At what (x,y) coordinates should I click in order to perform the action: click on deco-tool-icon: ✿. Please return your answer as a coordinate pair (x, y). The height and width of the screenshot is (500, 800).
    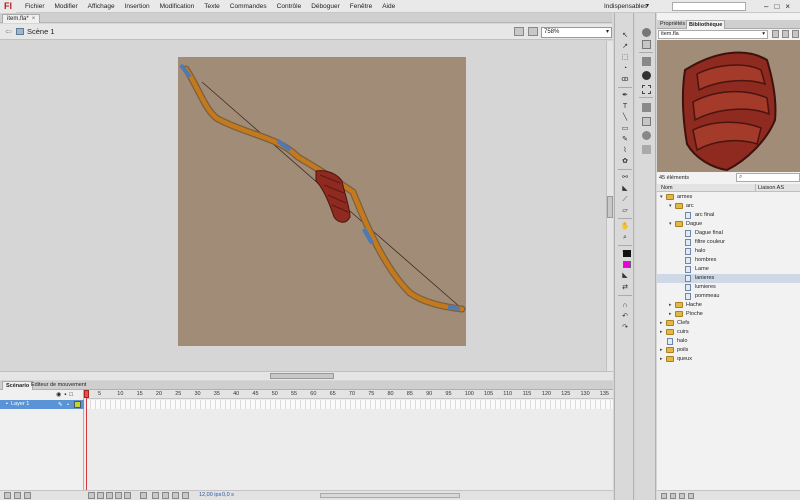
    Looking at the image, I should click on (625, 161).